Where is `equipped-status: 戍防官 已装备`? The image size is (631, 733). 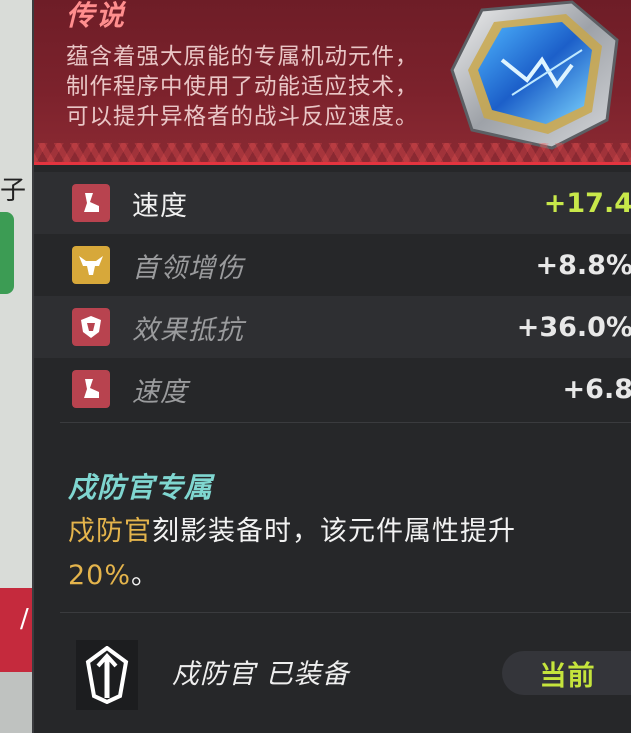 equipped-status: 戍防官 已装备 is located at coordinates (261, 674).